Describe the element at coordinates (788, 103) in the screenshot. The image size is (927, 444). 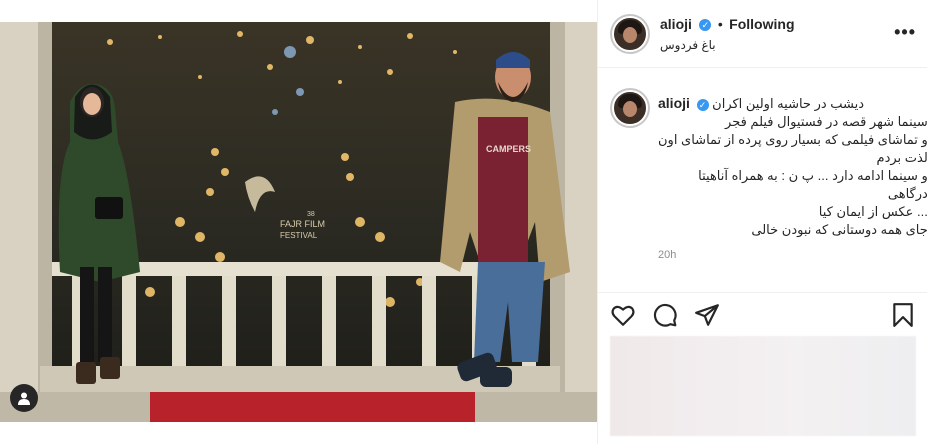
I see `caption-line: دیشب در حاشیه اولین اکران` at that location.